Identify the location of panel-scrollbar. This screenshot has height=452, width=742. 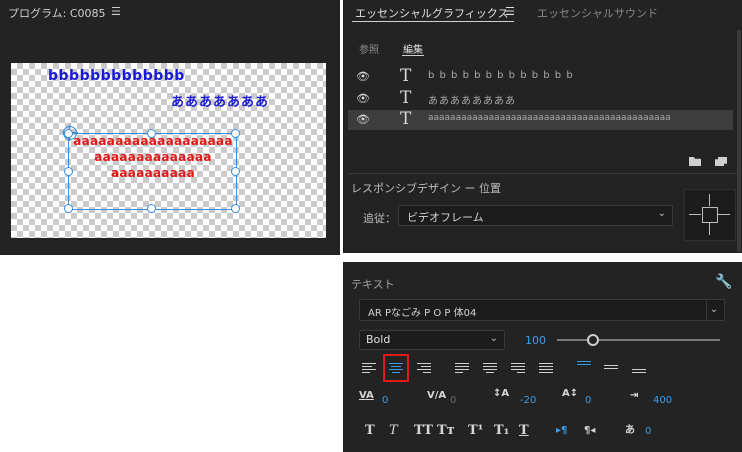
(739, 141).